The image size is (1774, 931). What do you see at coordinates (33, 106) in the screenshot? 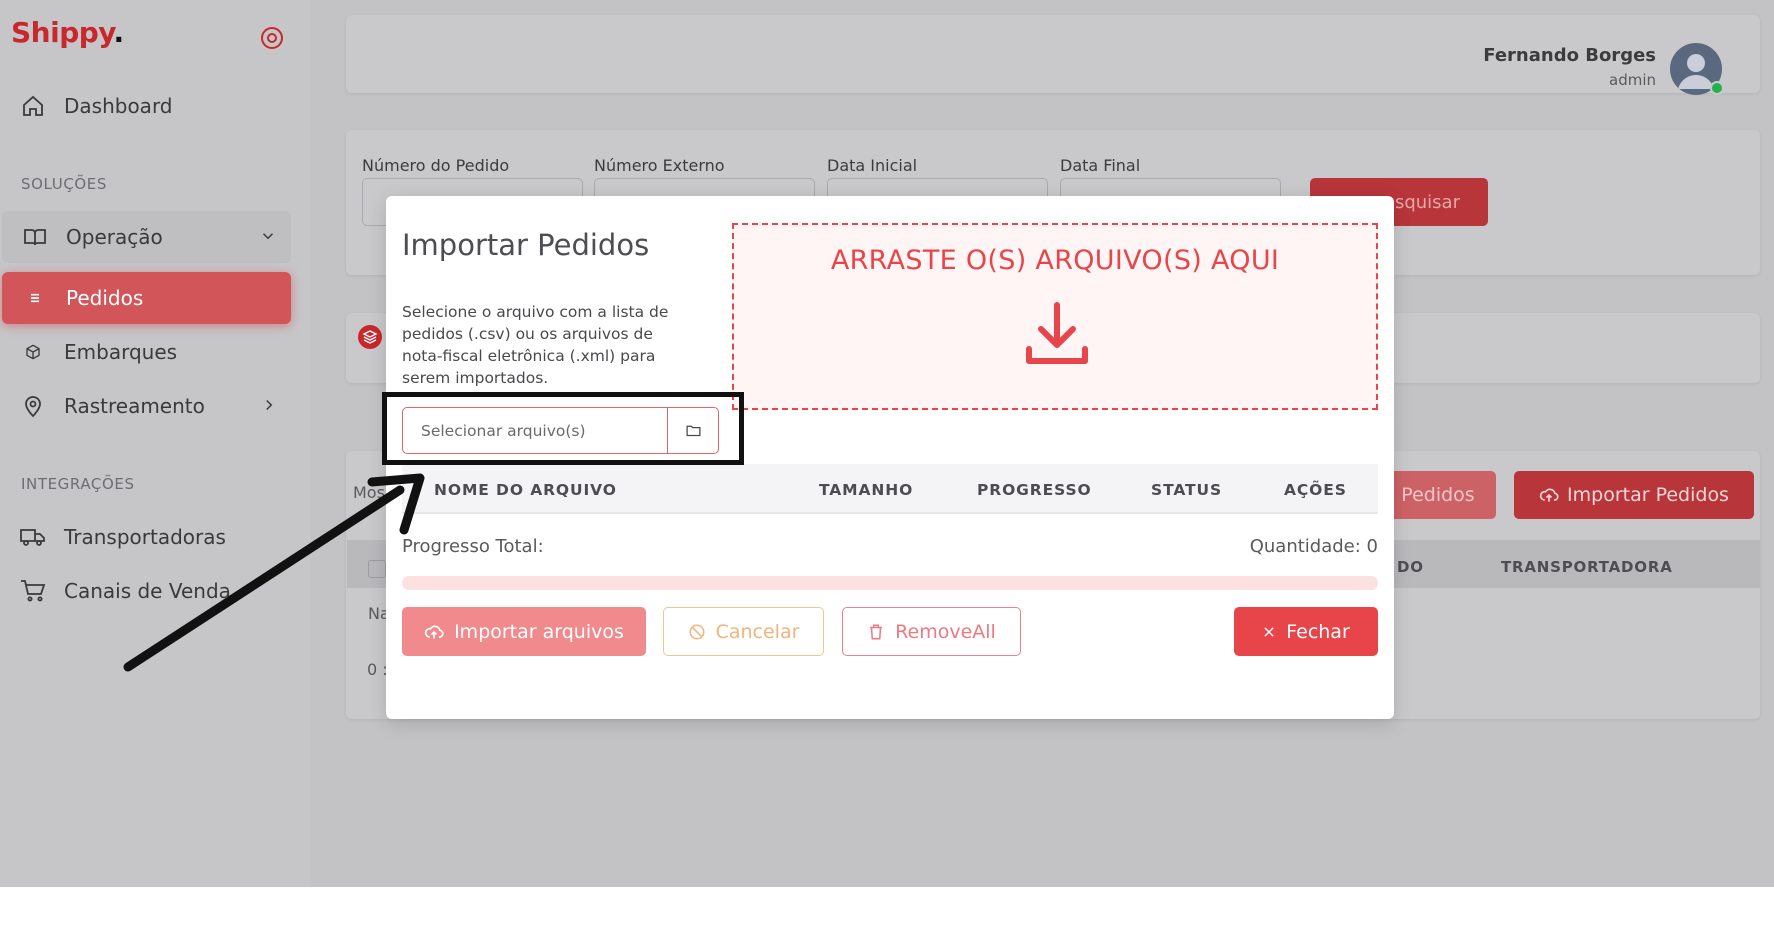
I see `home-icon` at bounding box center [33, 106].